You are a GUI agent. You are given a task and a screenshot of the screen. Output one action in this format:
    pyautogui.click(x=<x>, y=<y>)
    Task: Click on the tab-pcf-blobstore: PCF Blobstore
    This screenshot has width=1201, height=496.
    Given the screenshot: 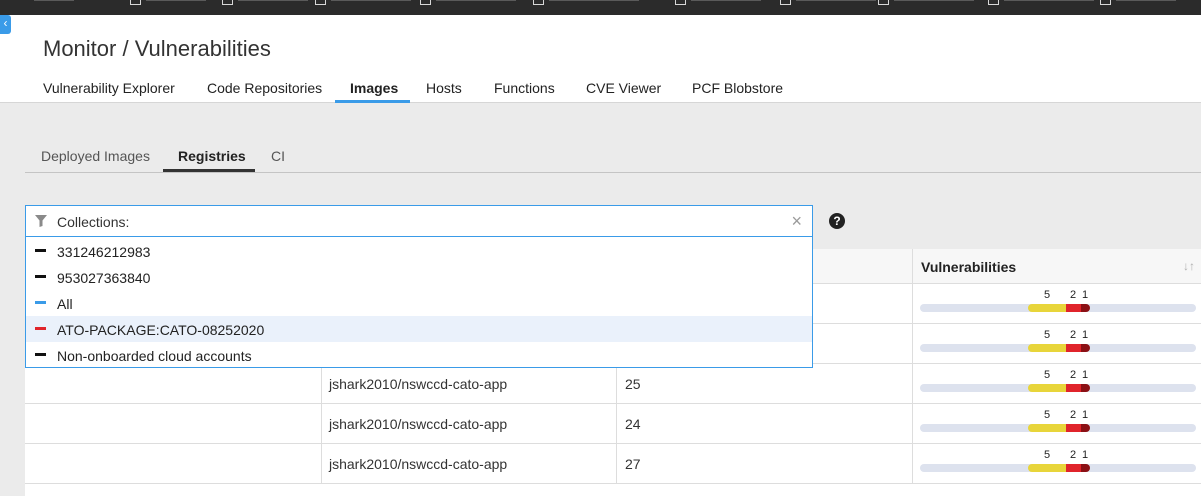 What is the action you would take?
    pyautogui.click(x=737, y=88)
    